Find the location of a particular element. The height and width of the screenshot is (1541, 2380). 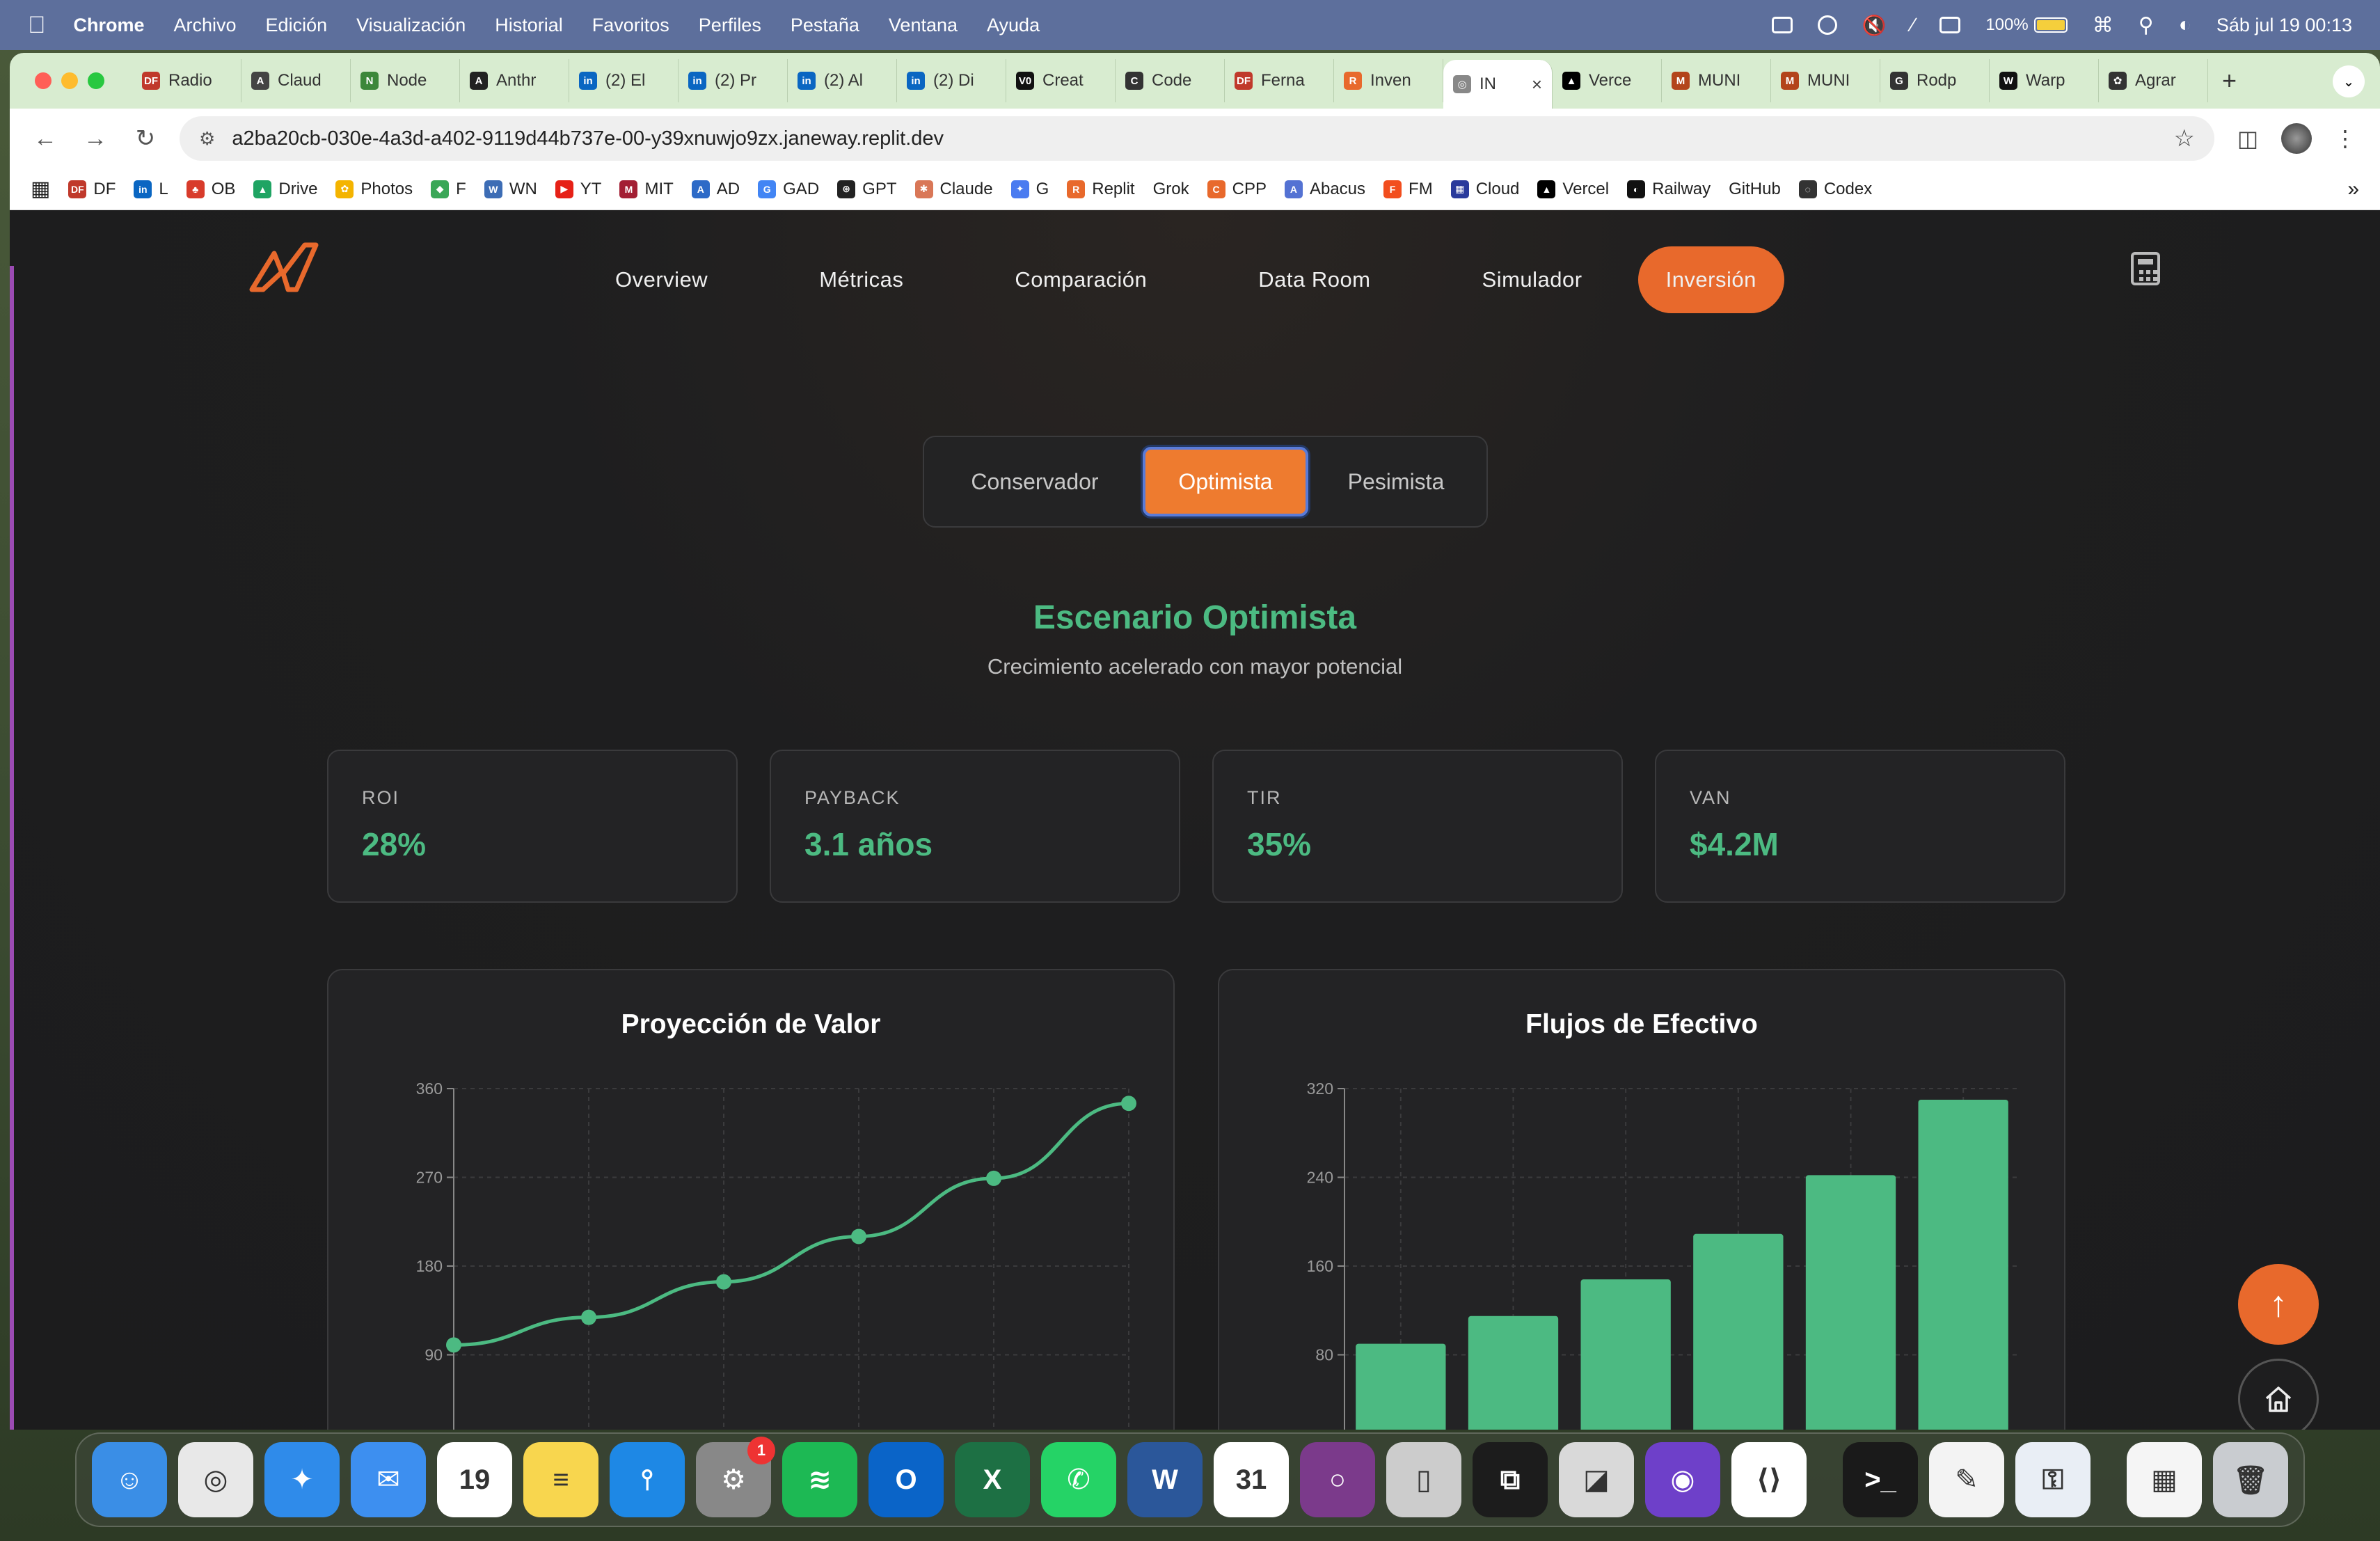

bookmark-item: GitHub is located at coordinates (1755, 189).